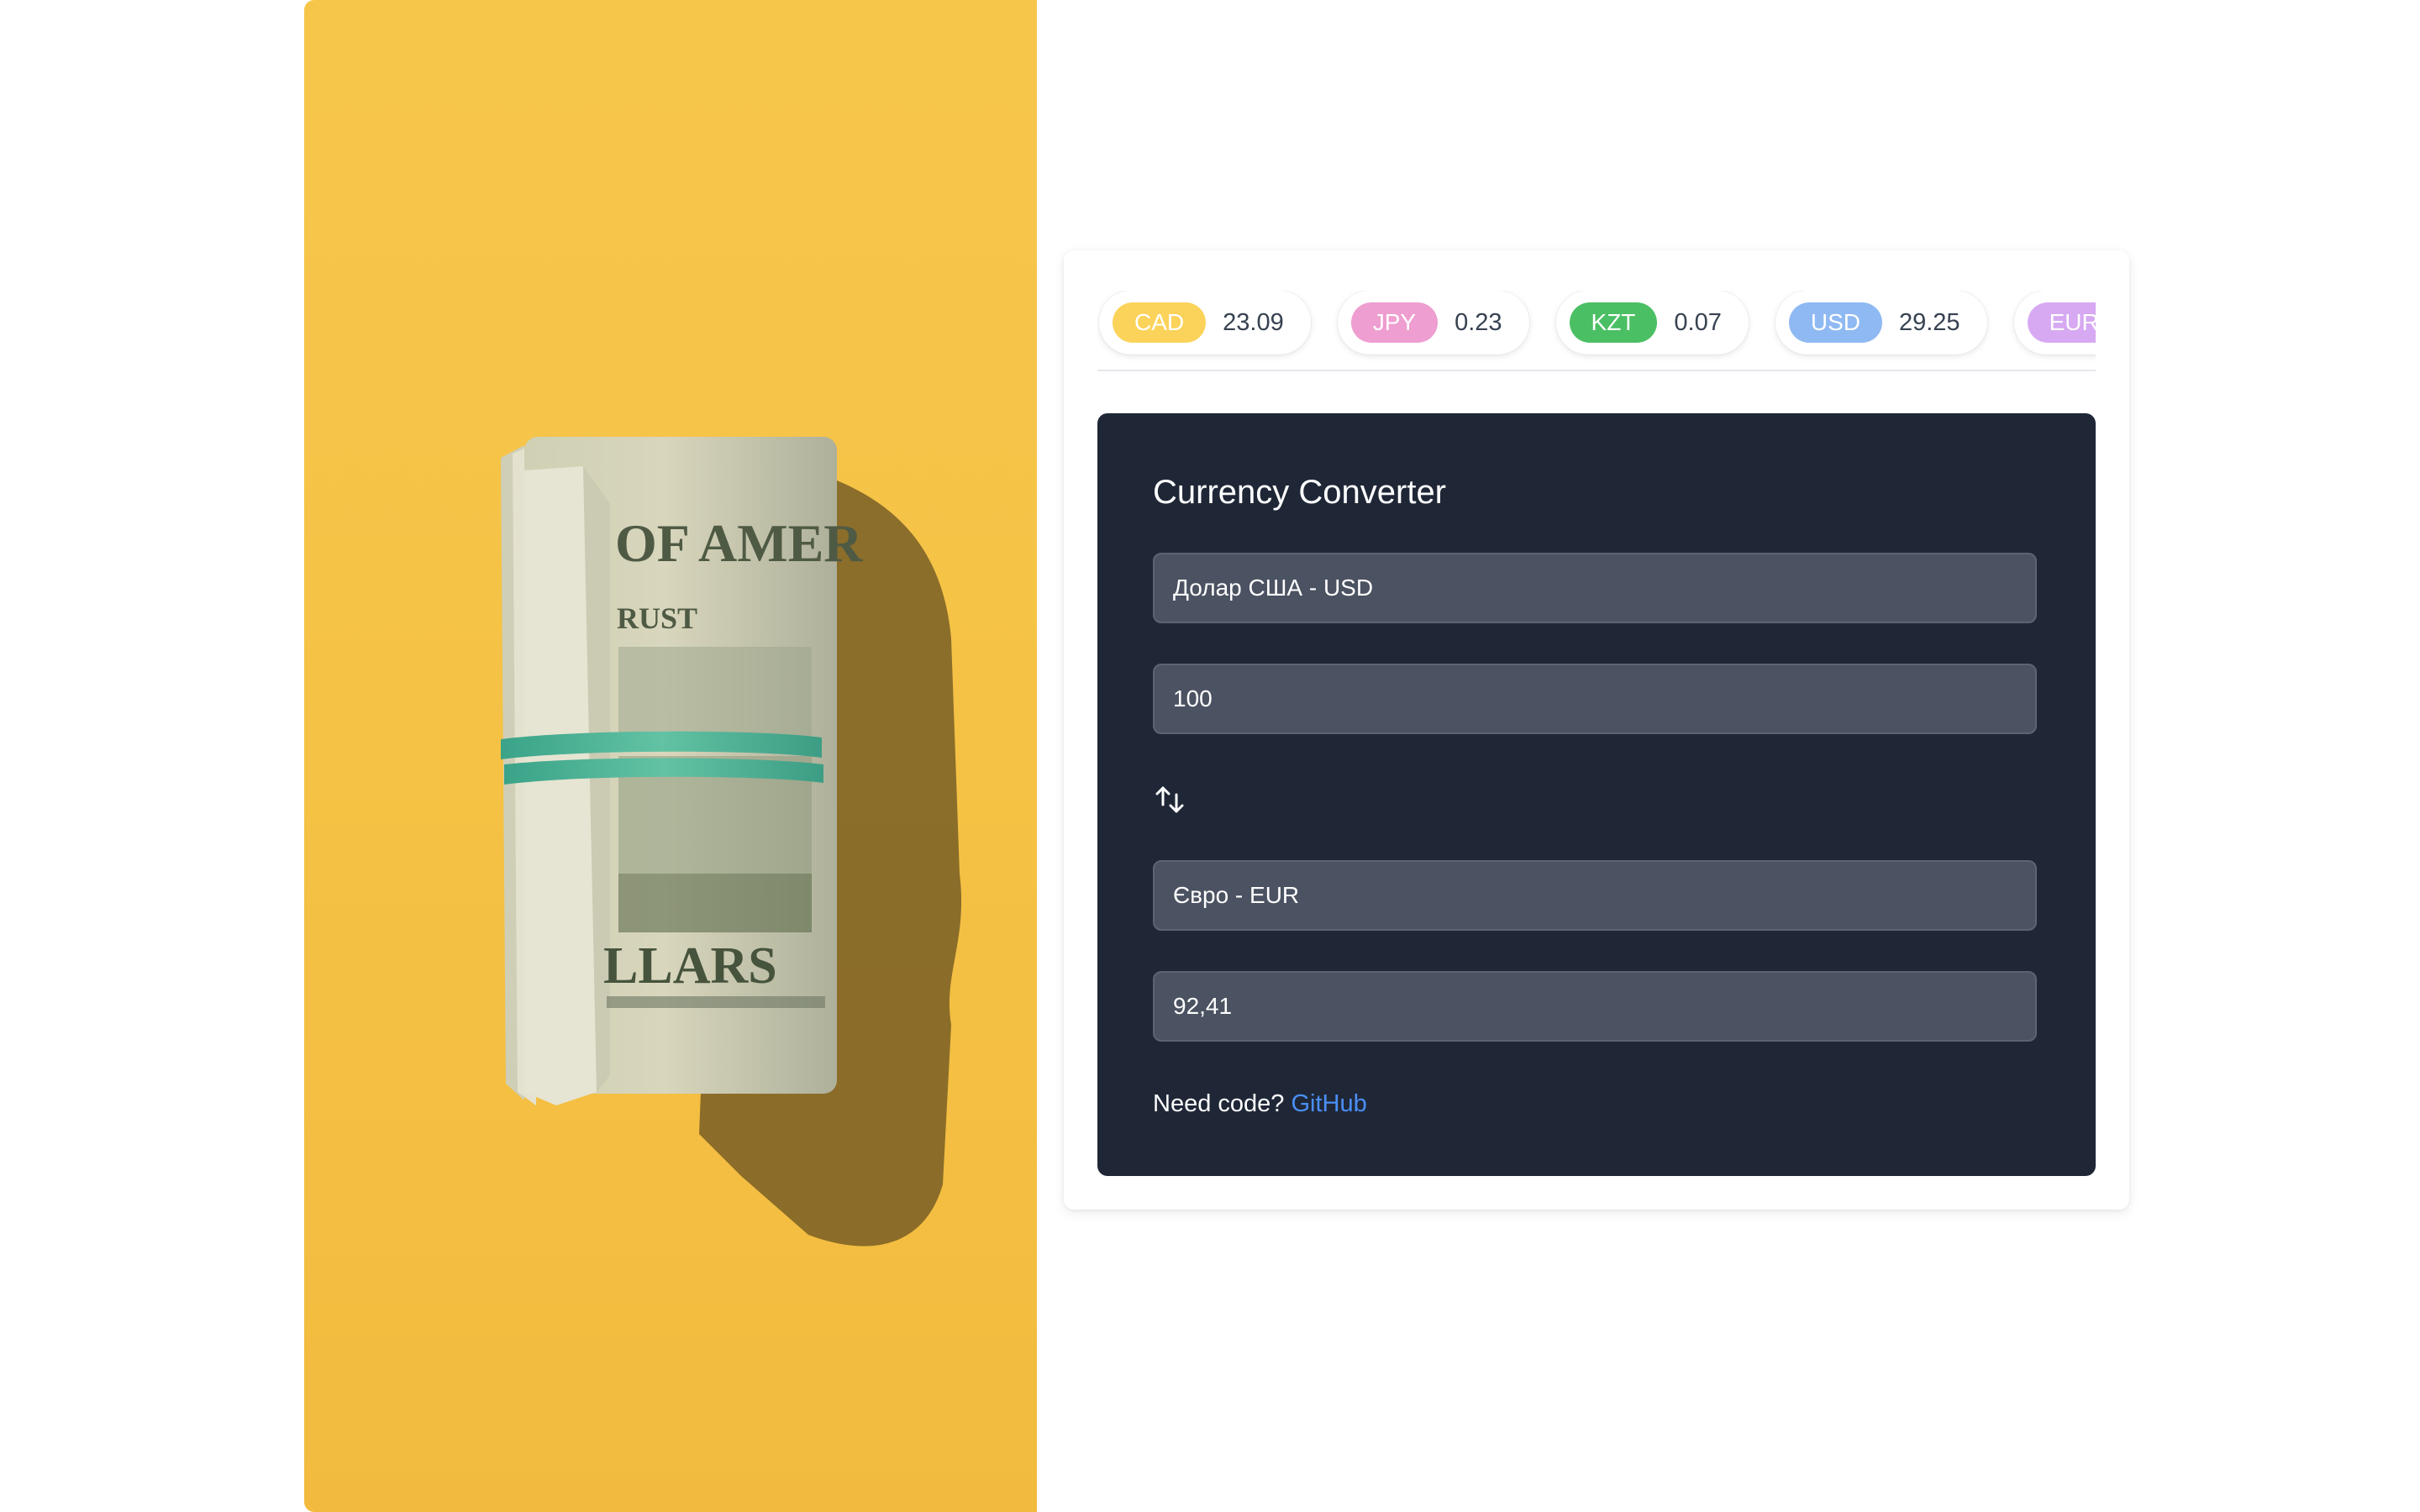  Describe the element at coordinates (1394, 322) in the screenshot. I see `rate-currency-badge: JPY` at that location.